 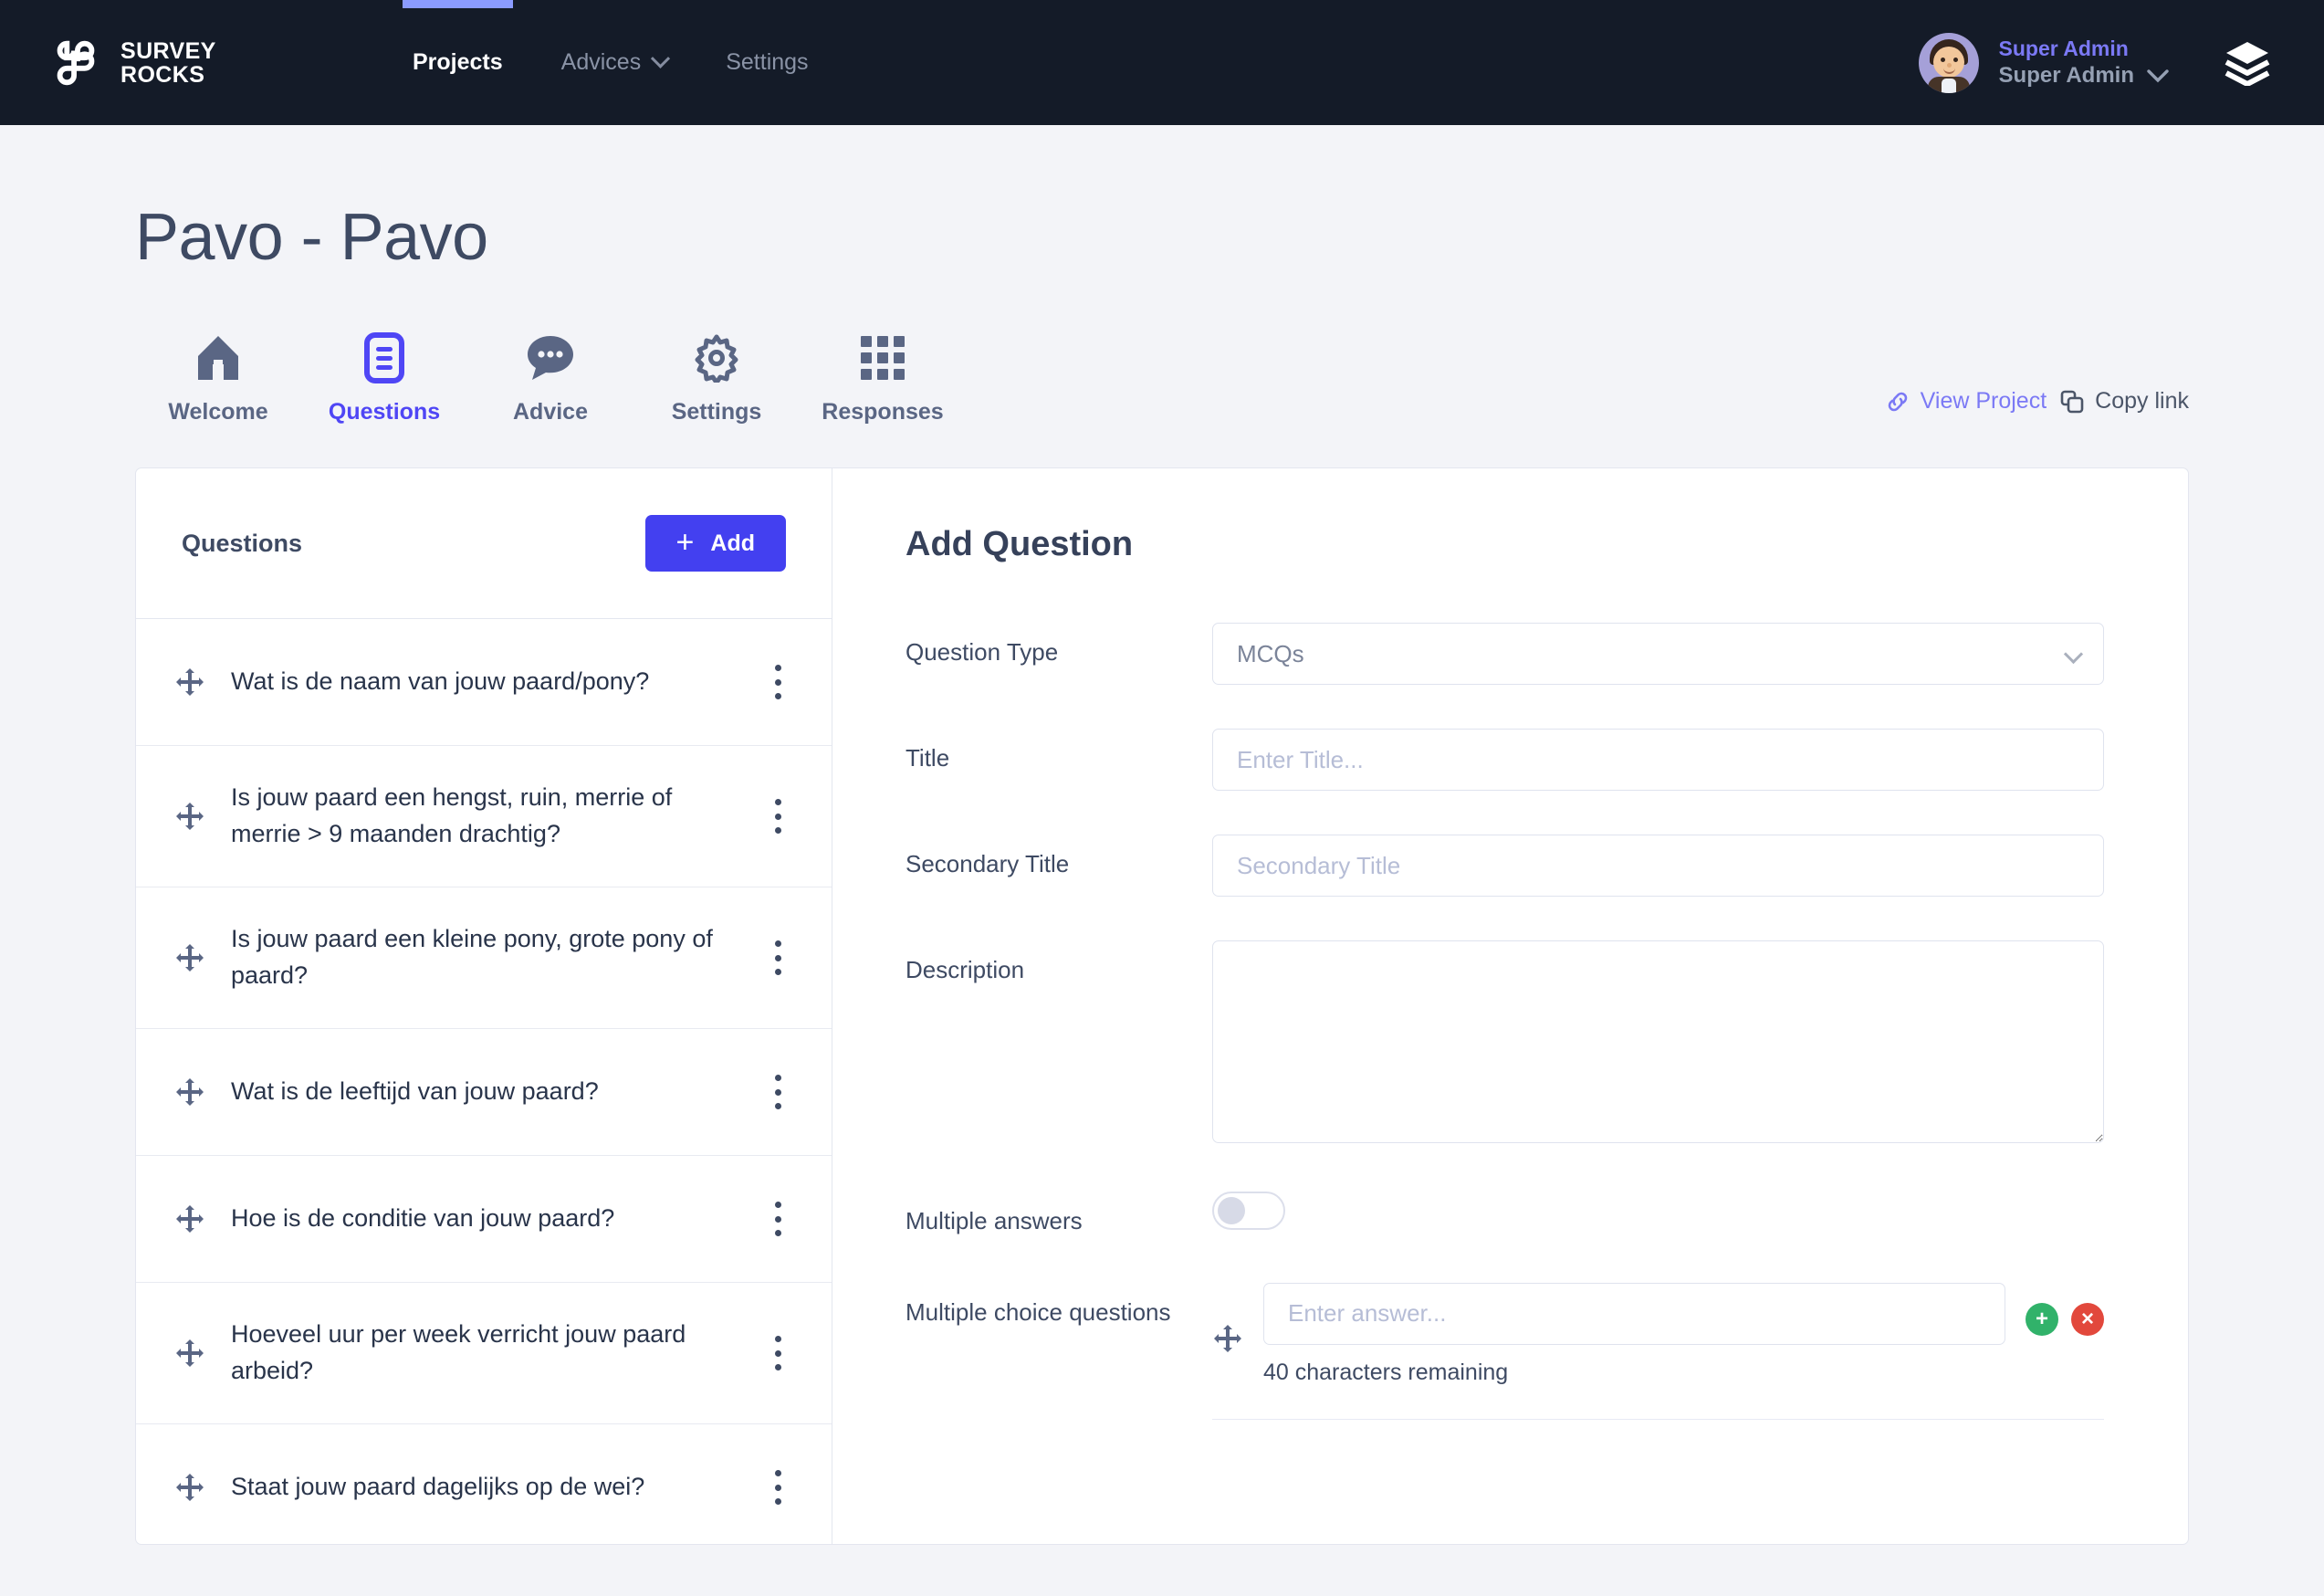 What do you see at coordinates (423, 1219) in the screenshot?
I see `question-text: Hoe is de conditie van jouw paard?` at bounding box center [423, 1219].